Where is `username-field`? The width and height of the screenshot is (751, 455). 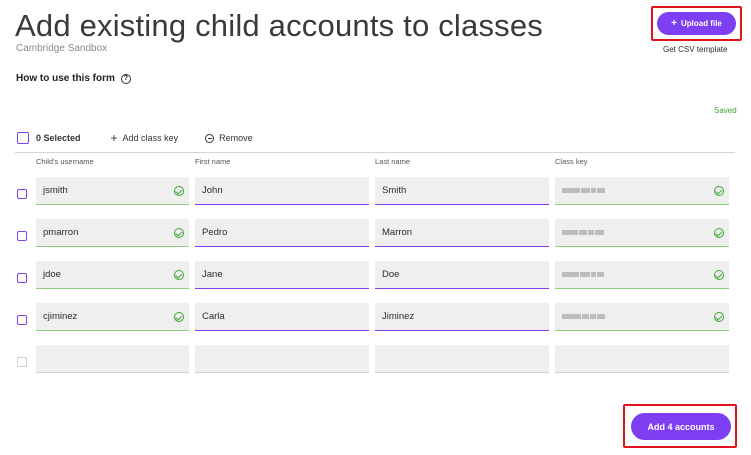
username-field is located at coordinates (112, 359).